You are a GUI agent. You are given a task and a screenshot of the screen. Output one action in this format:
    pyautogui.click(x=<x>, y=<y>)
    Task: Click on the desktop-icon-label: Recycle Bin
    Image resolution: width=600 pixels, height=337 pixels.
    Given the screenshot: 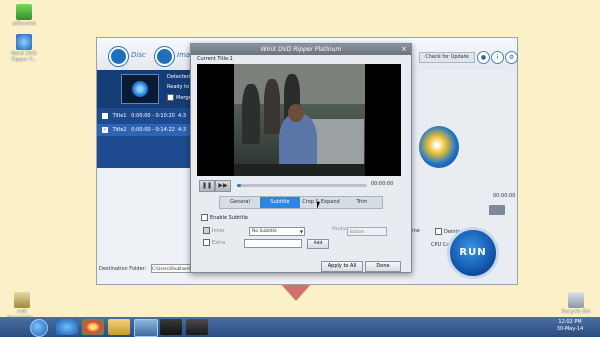 What is the action you would take?
    pyautogui.click(x=576, y=312)
    